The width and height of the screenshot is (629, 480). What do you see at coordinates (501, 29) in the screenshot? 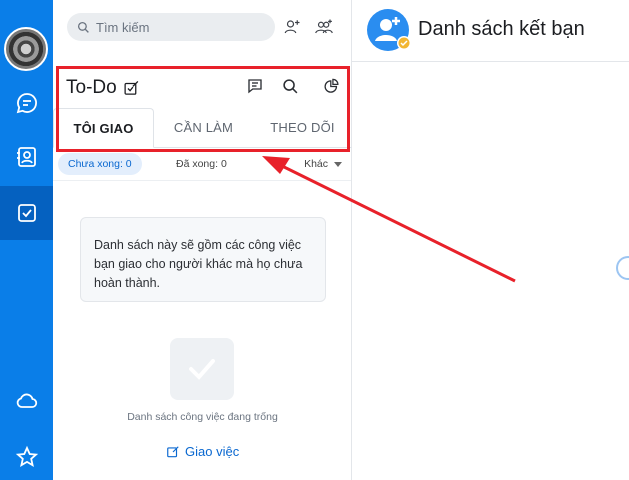
I see `content-title: Danh sách kết bạn` at bounding box center [501, 29].